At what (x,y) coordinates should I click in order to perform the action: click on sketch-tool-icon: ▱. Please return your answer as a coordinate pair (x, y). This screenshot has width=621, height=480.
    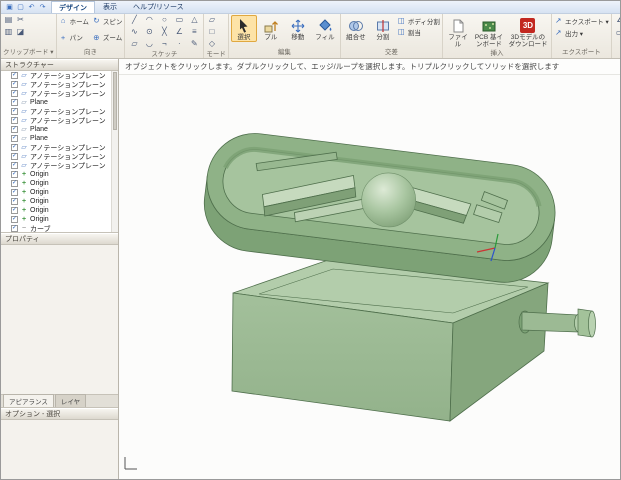
    Looking at the image, I should click on (134, 43).